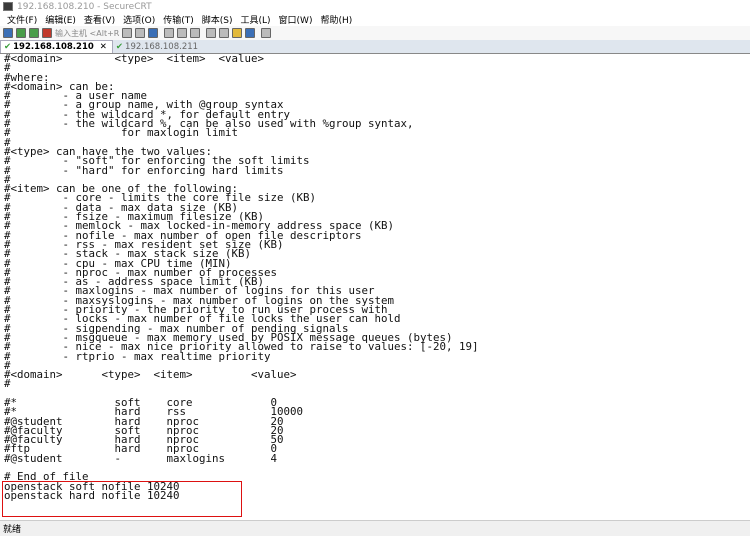  I want to click on tab-close-icon: ✕, so click(103, 47).